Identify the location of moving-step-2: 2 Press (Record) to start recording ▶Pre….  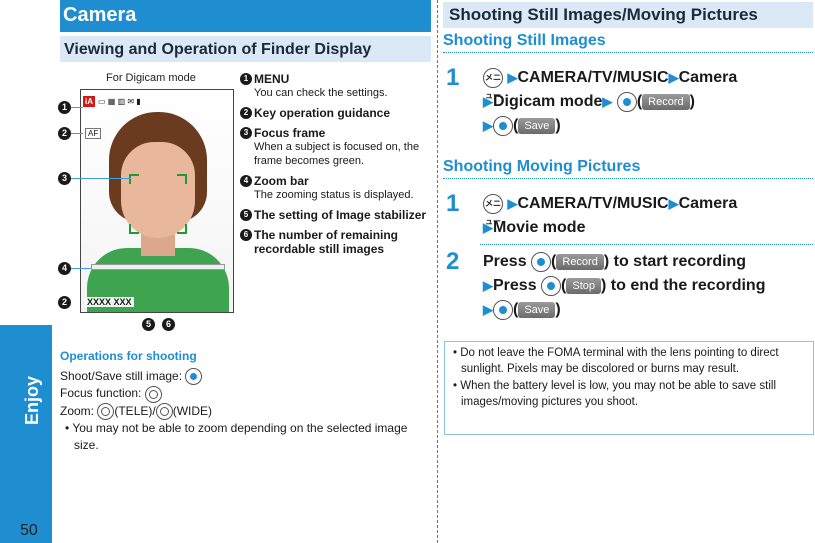
(606, 284).